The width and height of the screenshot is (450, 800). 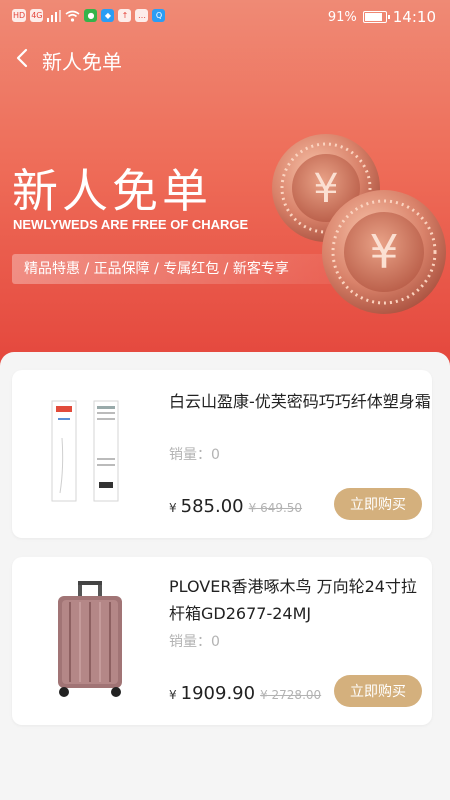 I want to click on app-icon: ◆, so click(x=108, y=15).